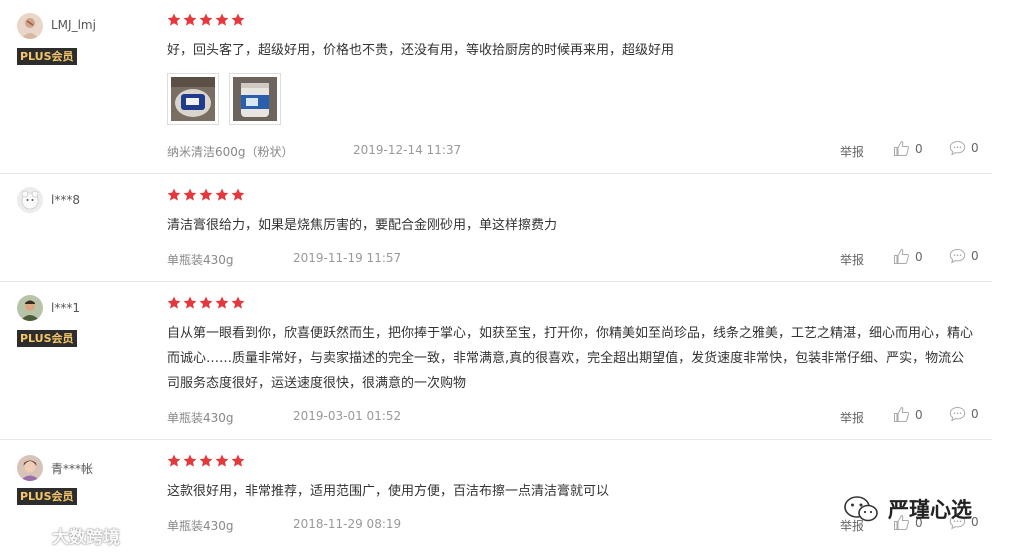  Describe the element at coordinates (65, 200) in the screenshot. I see `username: l***8` at that location.